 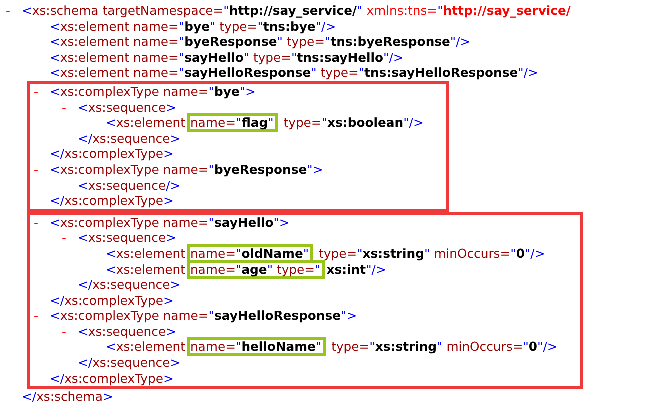 What do you see at coordinates (294, 73) in the screenshot?
I see `xml-line: <xs:element name="sayHelloResponse" type="tns:sayHelloResponse"/>` at bounding box center [294, 73].